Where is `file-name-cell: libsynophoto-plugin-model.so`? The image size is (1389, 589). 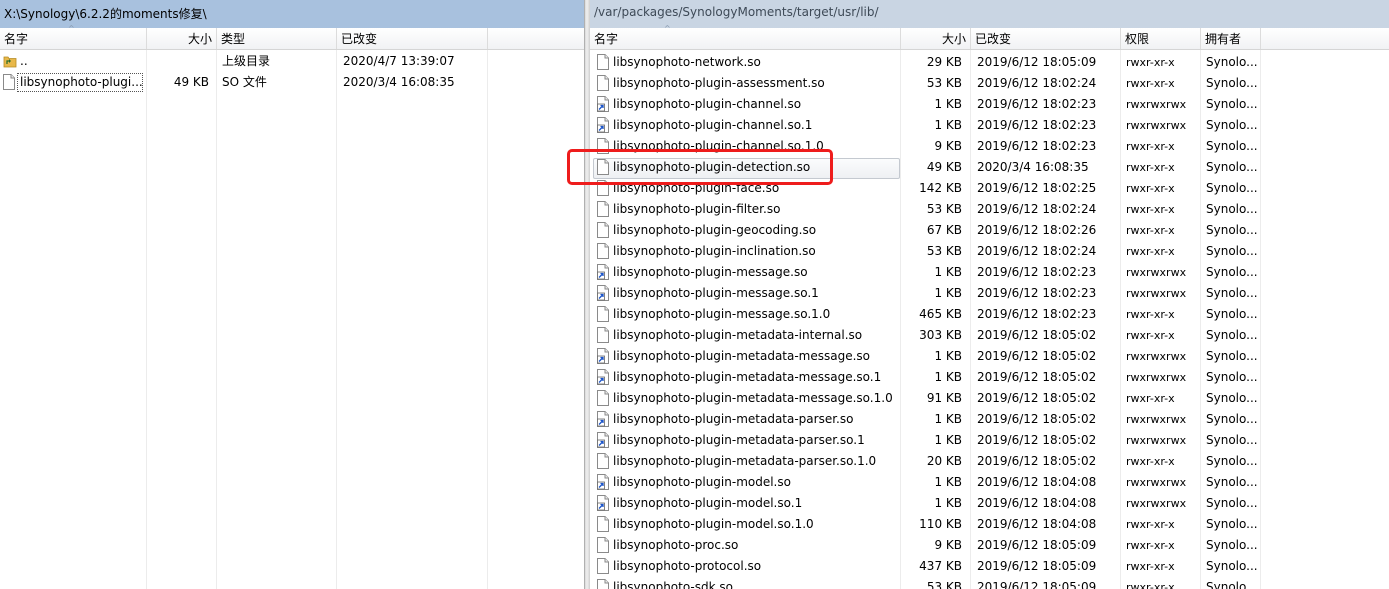
file-name-cell: libsynophoto-plugin-model.so is located at coordinates (745, 482).